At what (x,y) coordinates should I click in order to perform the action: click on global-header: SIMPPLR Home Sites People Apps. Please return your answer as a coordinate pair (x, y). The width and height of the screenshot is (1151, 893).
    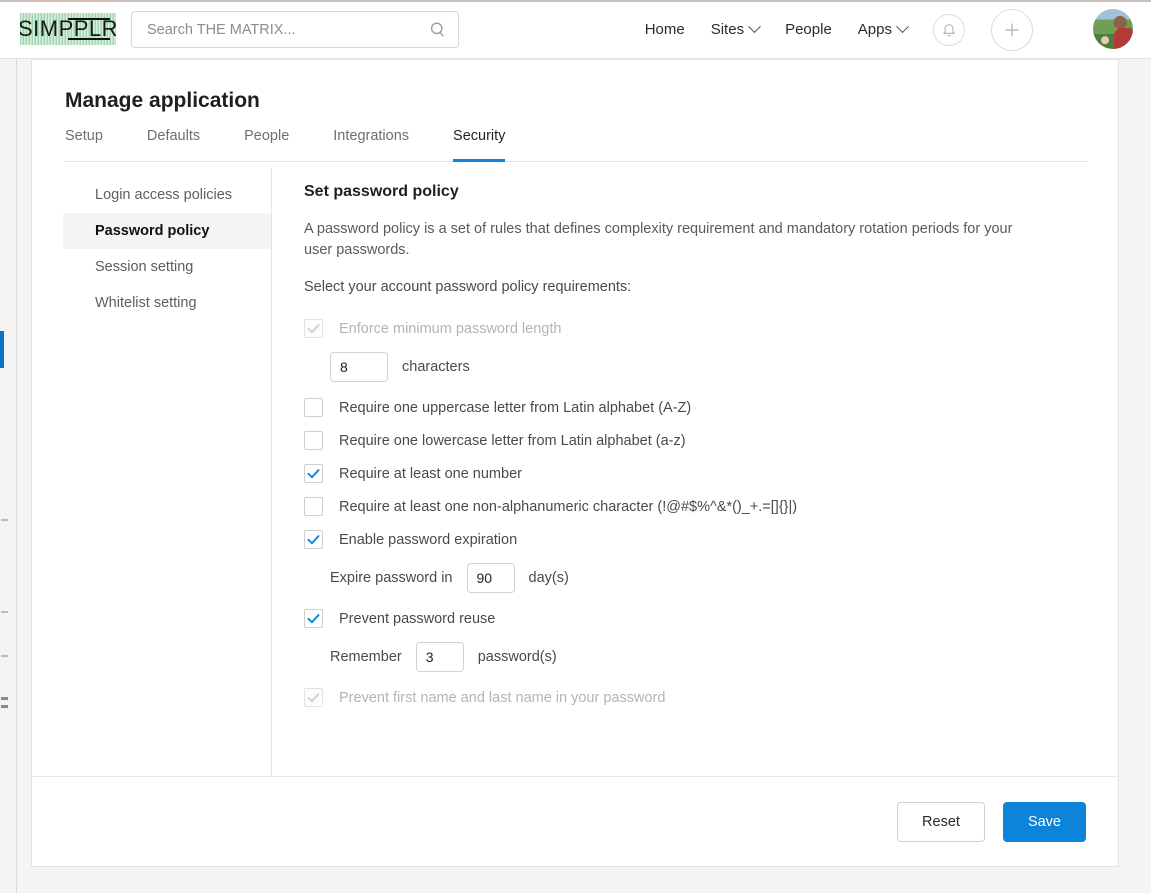
    Looking at the image, I should click on (575, 29).